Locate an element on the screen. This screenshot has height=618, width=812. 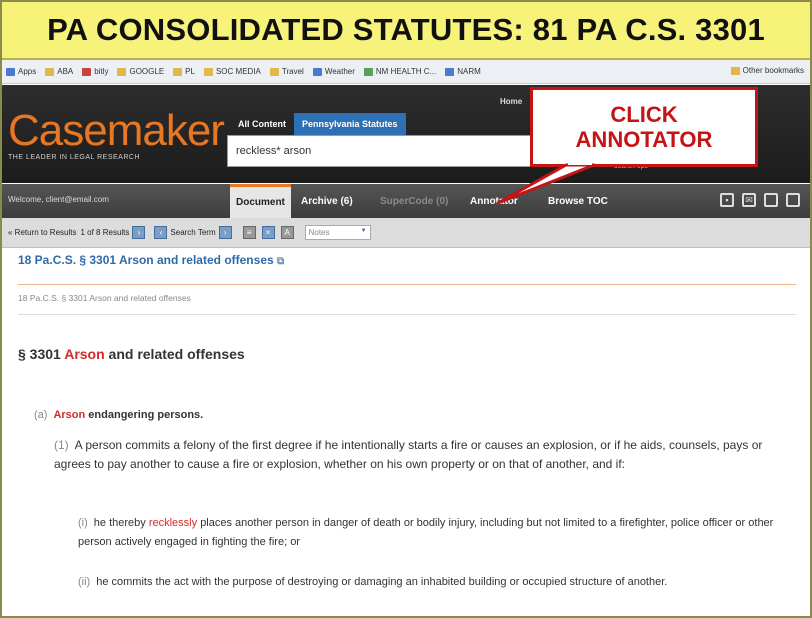
apps-icon is located at coordinates (10, 71).